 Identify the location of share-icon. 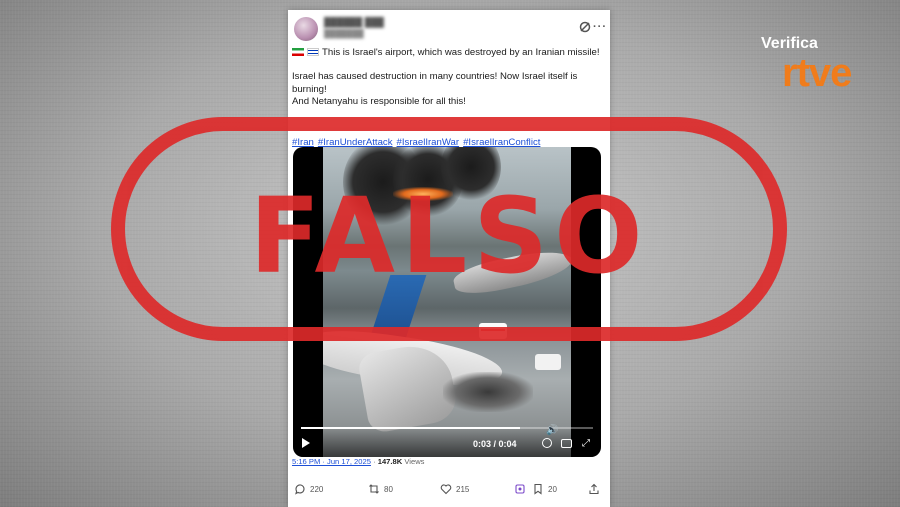
(594, 489).